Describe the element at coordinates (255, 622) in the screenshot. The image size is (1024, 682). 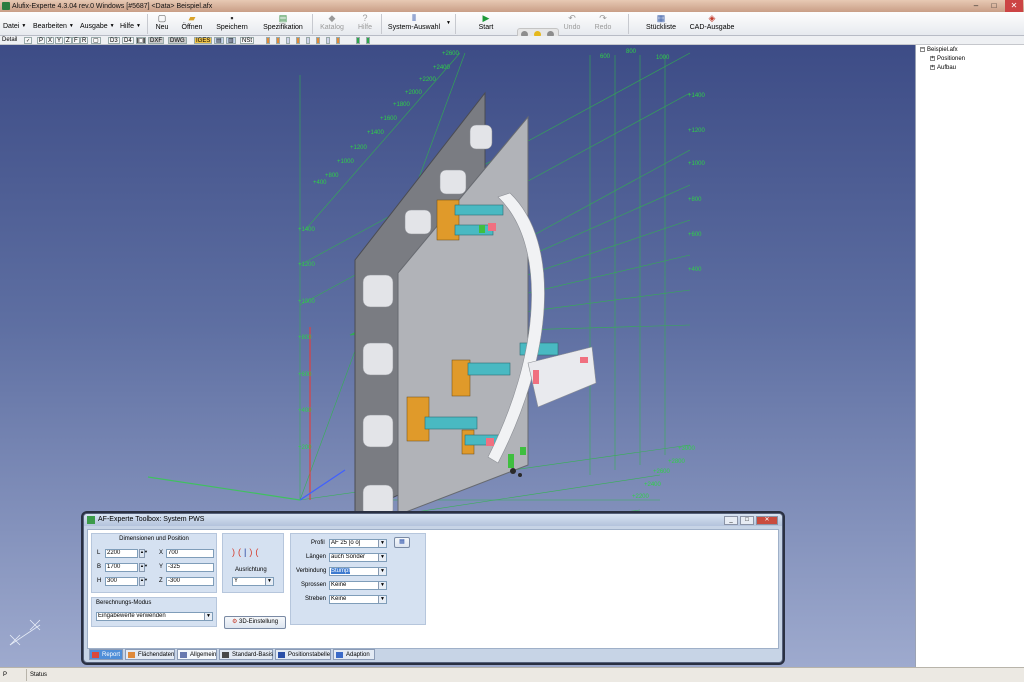
I see `3d-einstellung-button: ⚙ 3D-Einstellung` at that location.